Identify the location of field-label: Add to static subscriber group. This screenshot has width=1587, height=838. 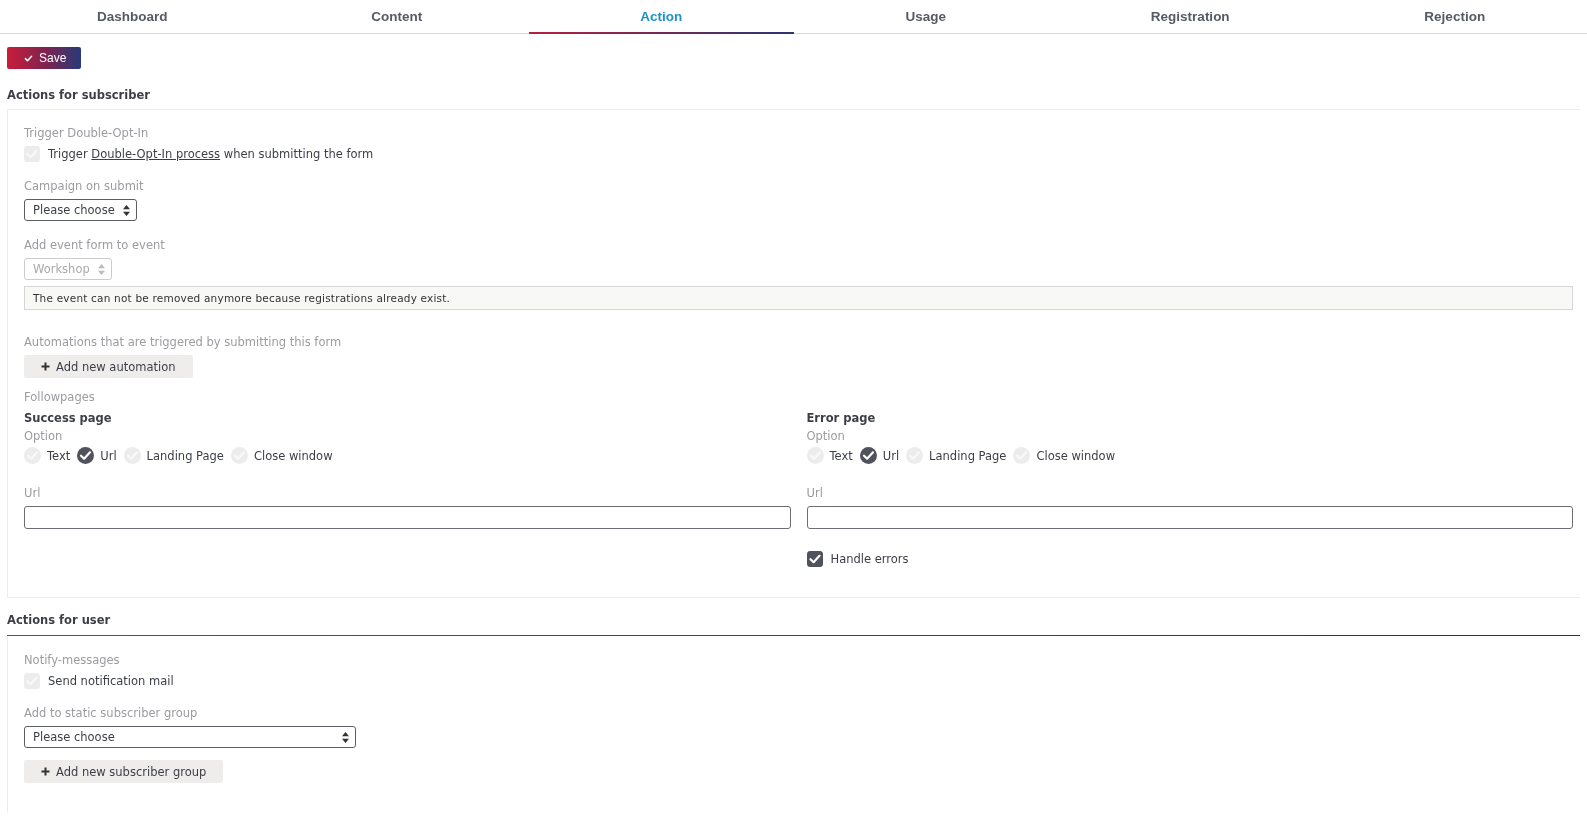
(111, 713).